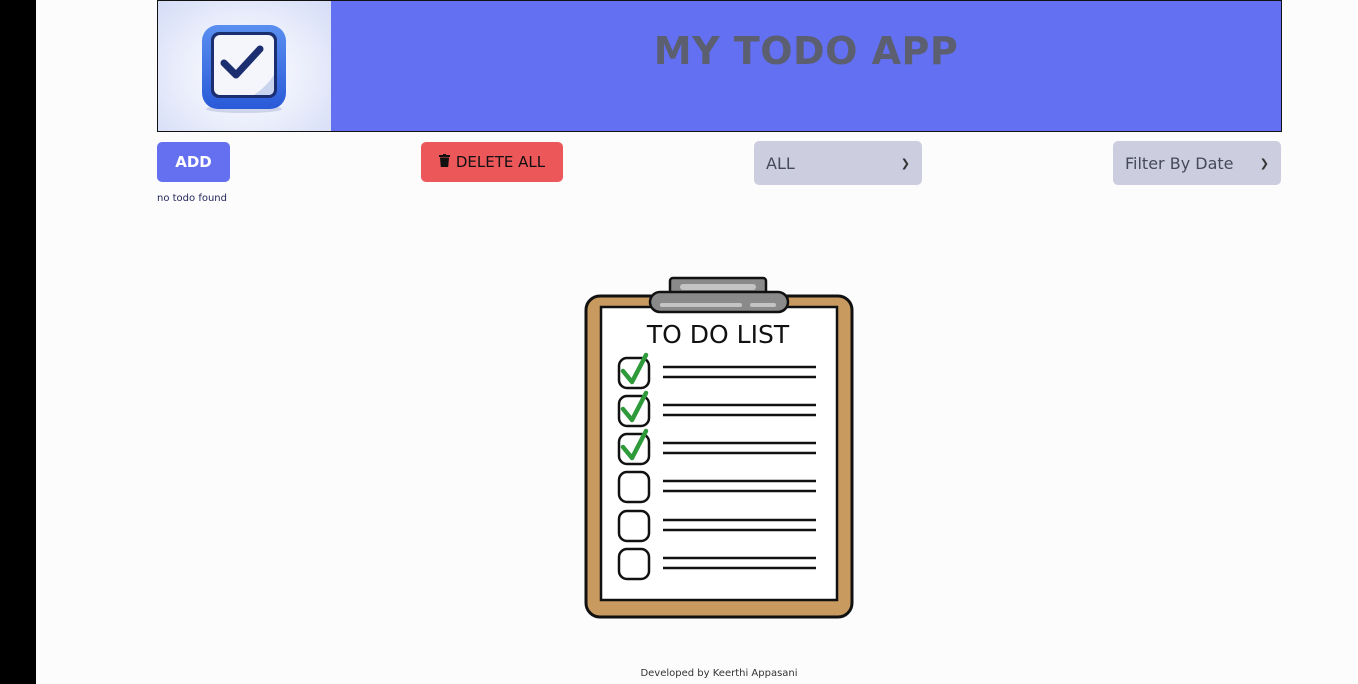 This screenshot has height=684, width=1358. What do you see at coordinates (838, 163) in the screenshot?
I see `status-filter-select: ALL ❯` at bounding box center [838, 163].